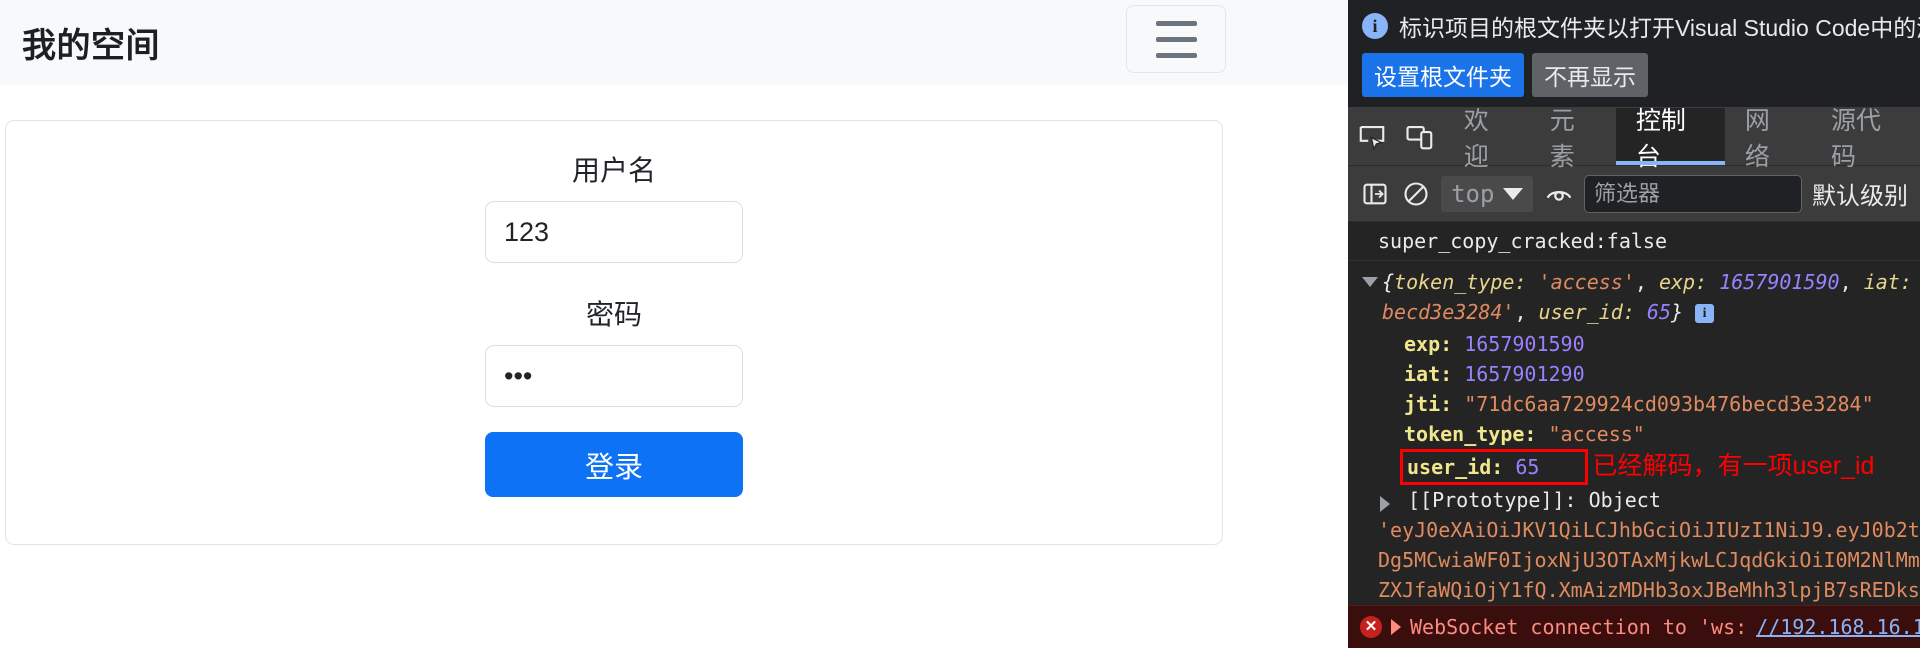  What do you see at coordinates (1370, 282) in the screenshot?
I see `triangle-down-icon` at bounding box center [1370, 282].